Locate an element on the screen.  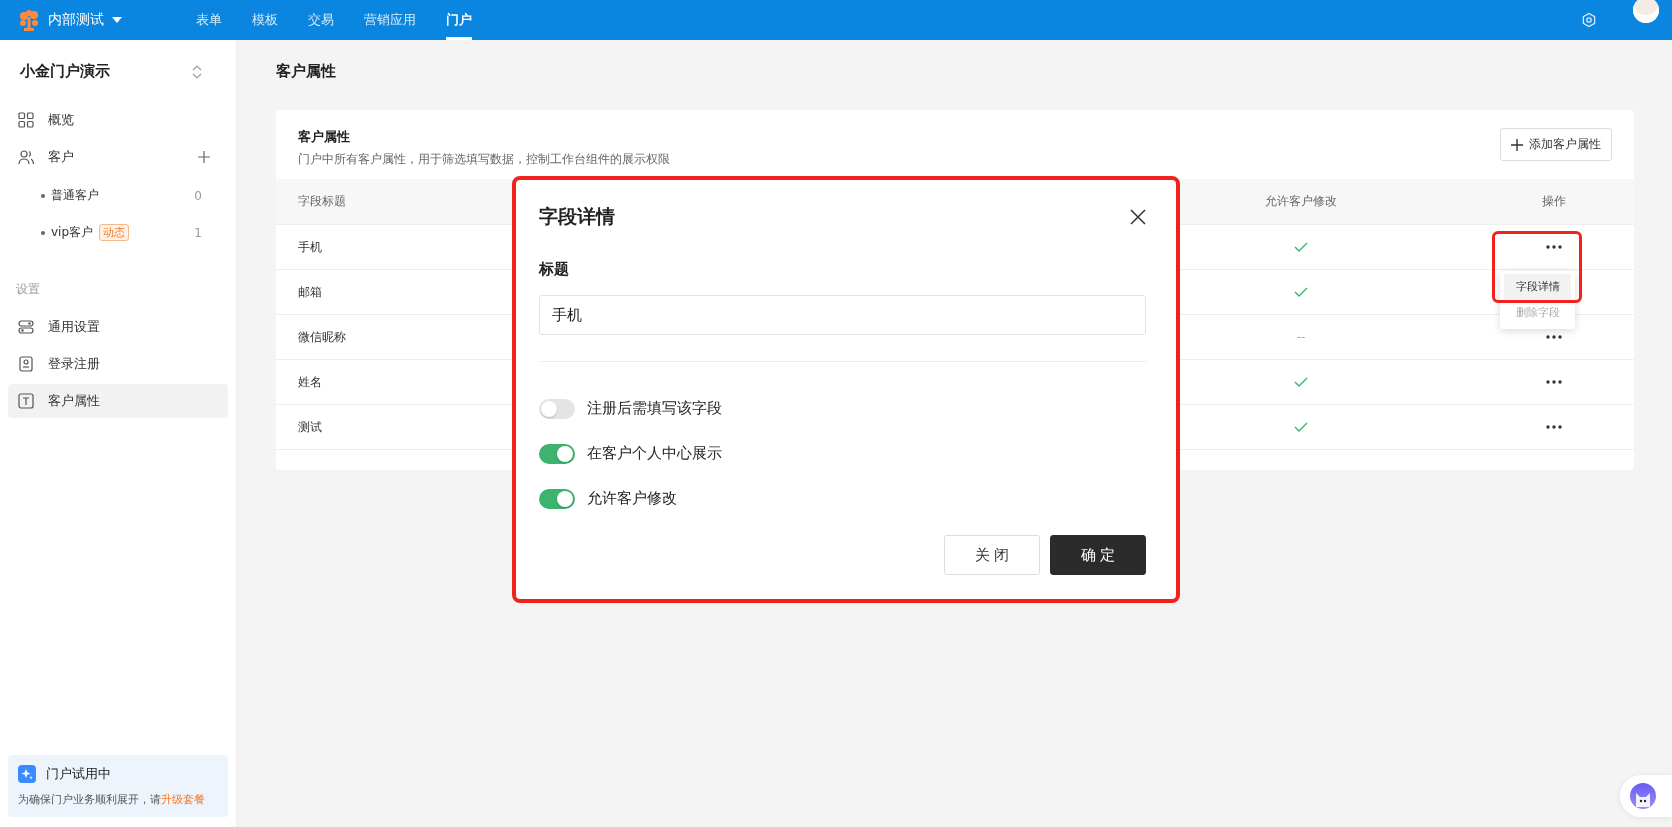
card-description: 门户中所有客户属性，用于筛选填写数据，控制工作台组件的展示权限 is located at coordinates (484, 159).